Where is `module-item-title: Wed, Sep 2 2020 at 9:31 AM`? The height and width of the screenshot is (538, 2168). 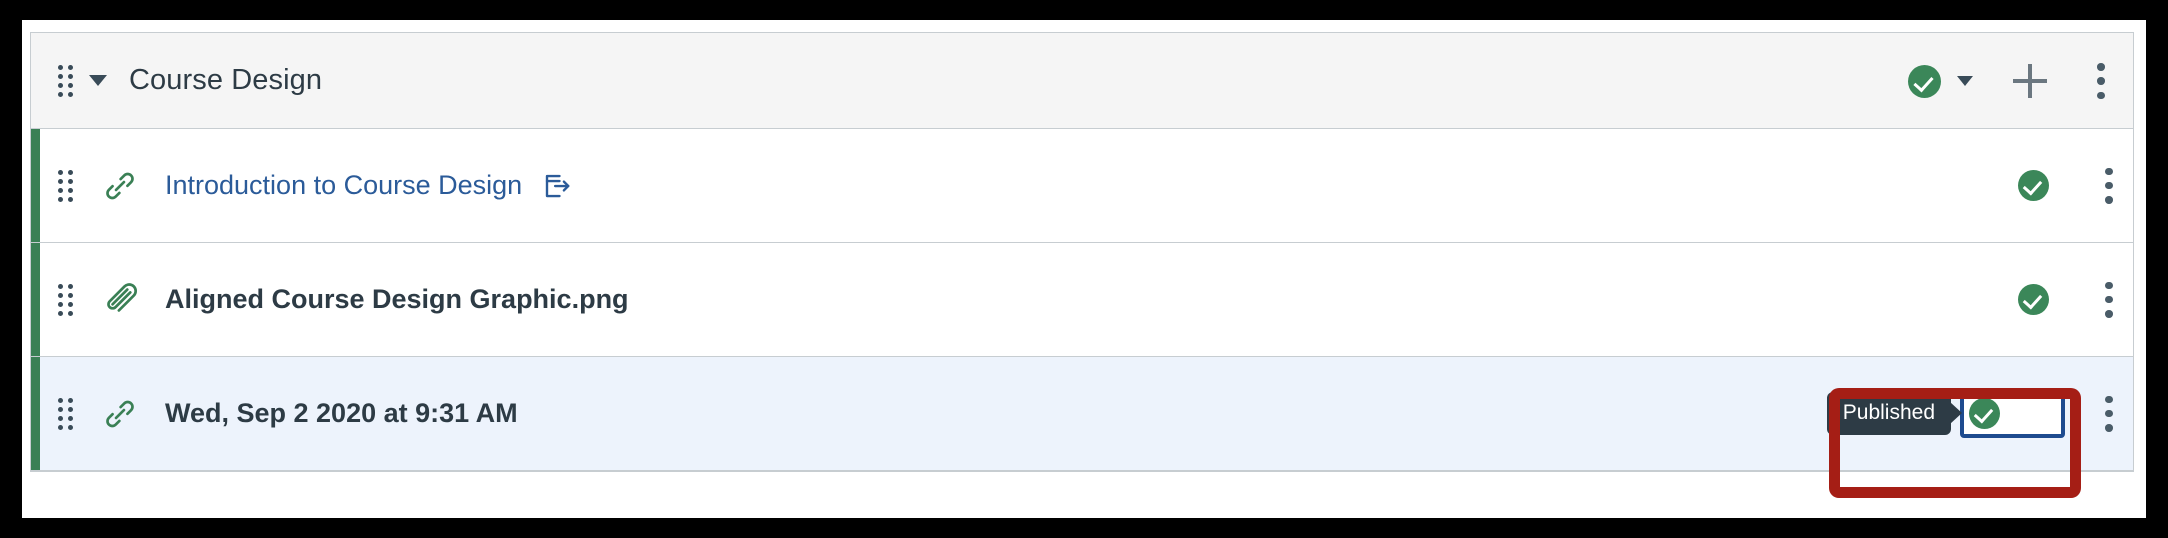
module-item-title: Wed, Sep 2 2020 at 9:31 AM is located at coordinates (341, 413).